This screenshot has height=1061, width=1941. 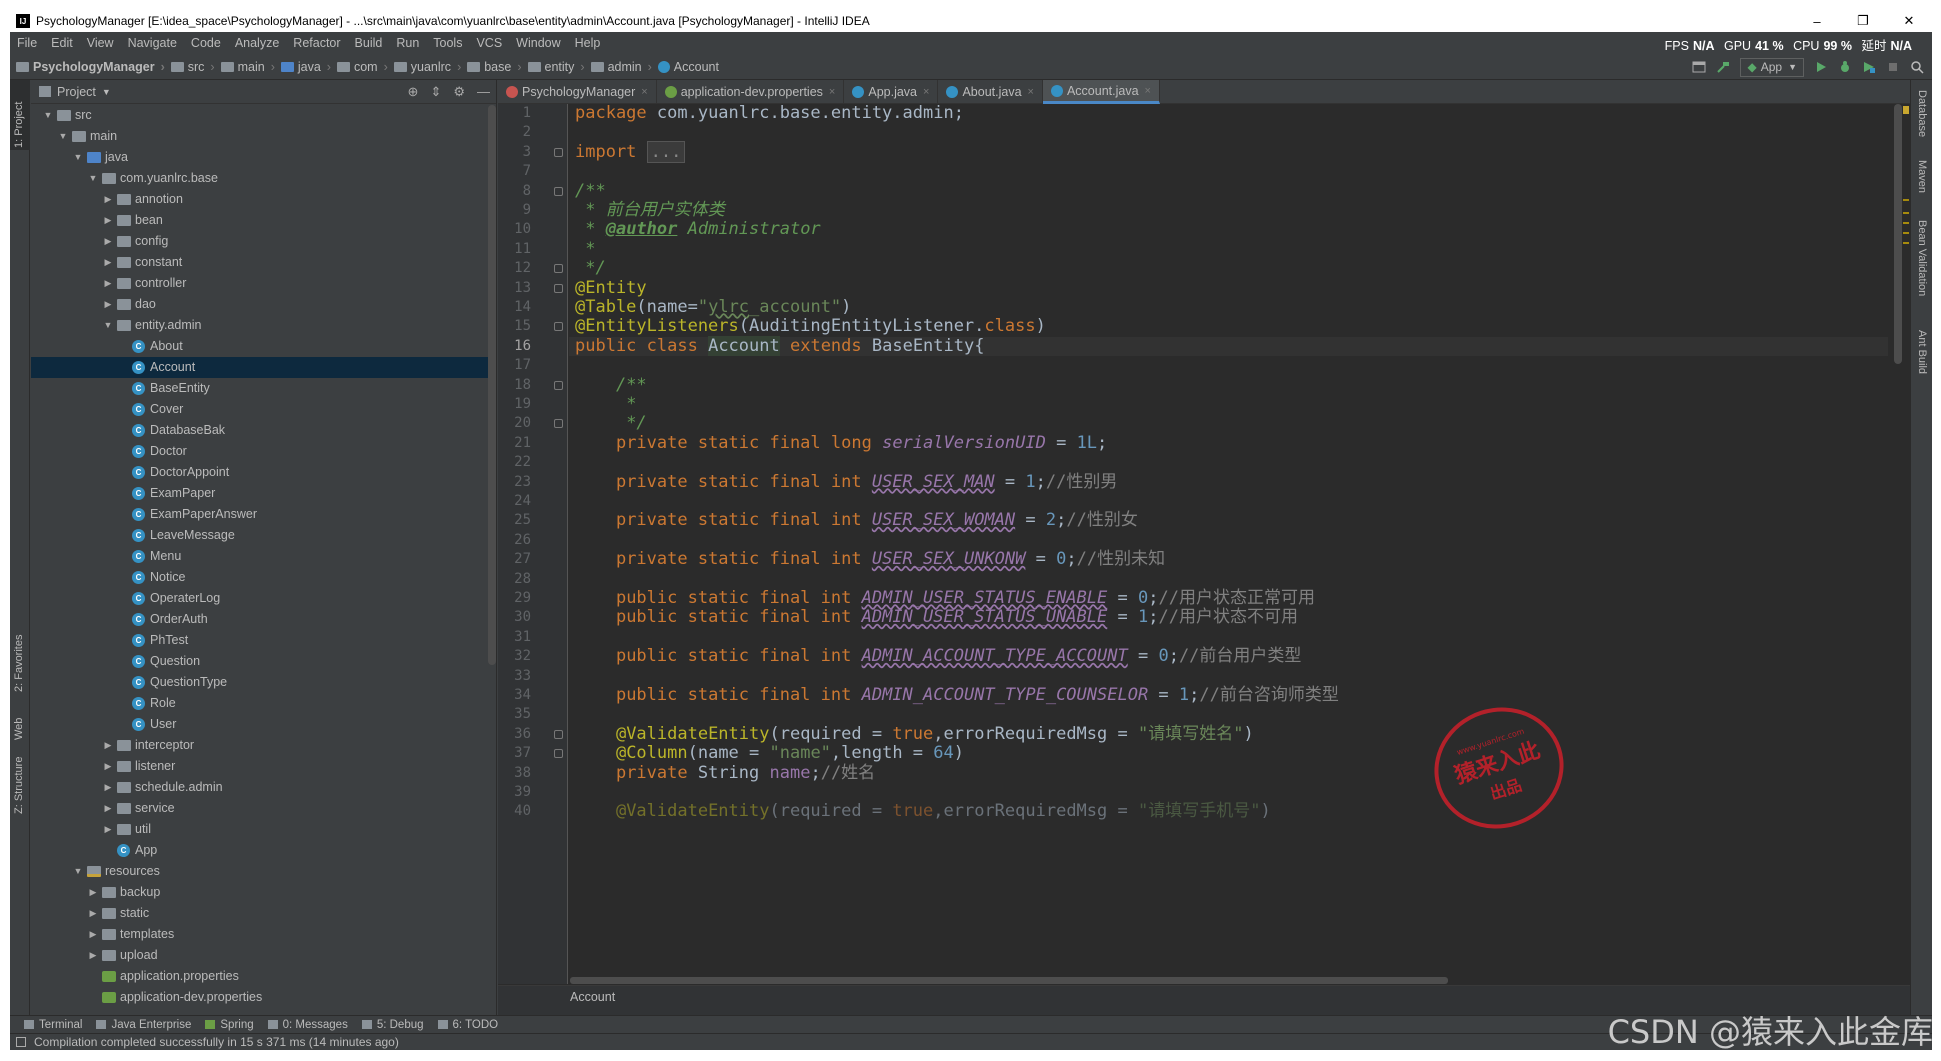 I want to click on tree-item-orderauth: C OrderAuth, so click(x=259, y=619).